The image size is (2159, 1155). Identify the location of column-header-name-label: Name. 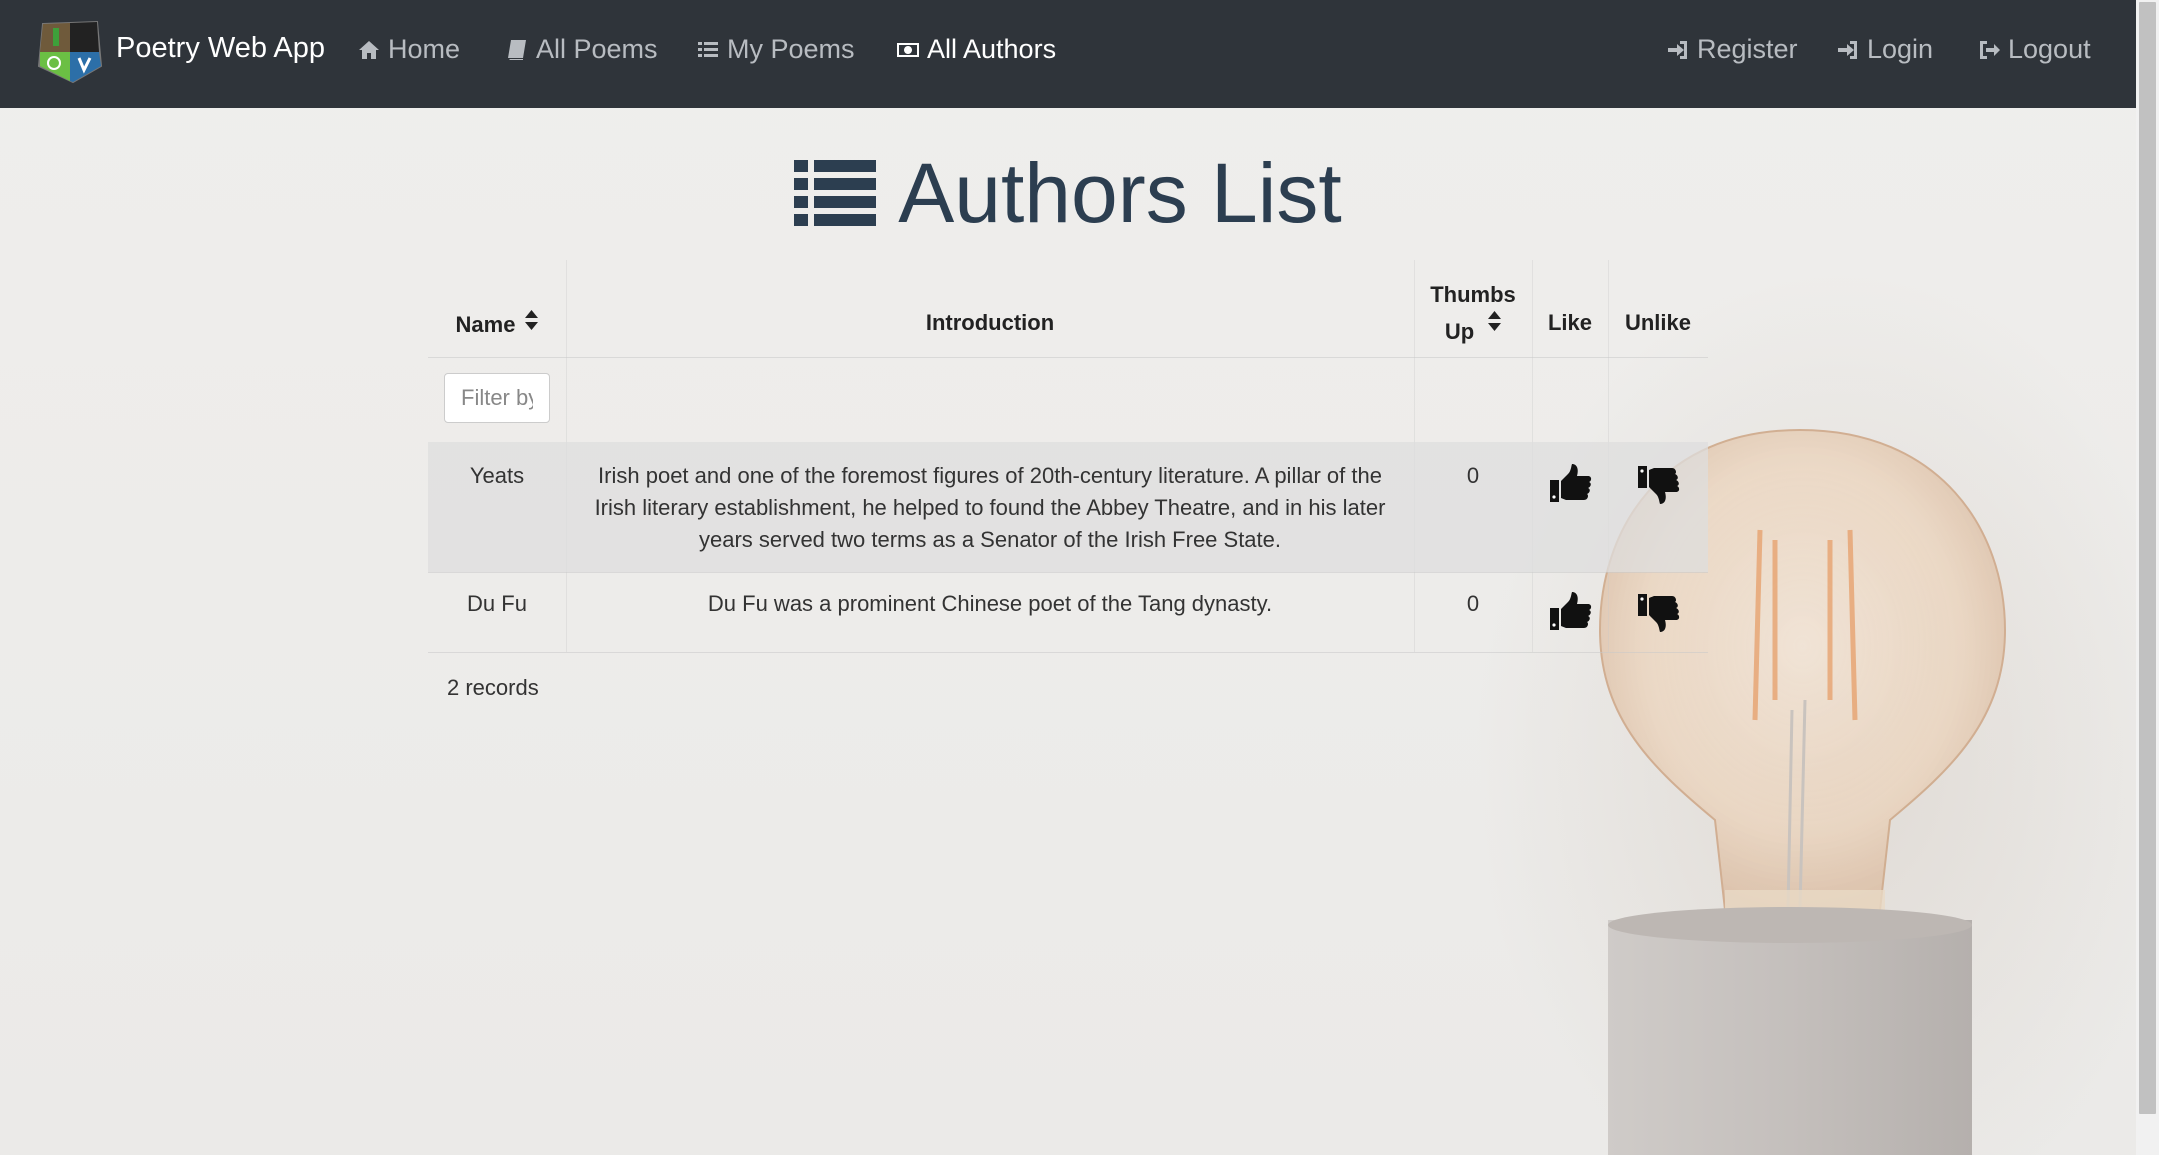
(485, 324).